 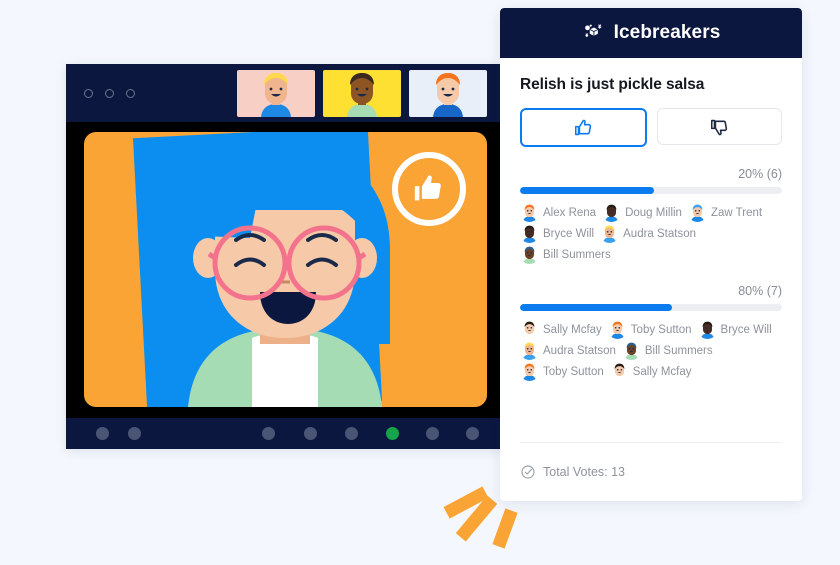 I want to click on maximize-icon, so click(x=130, y=93).